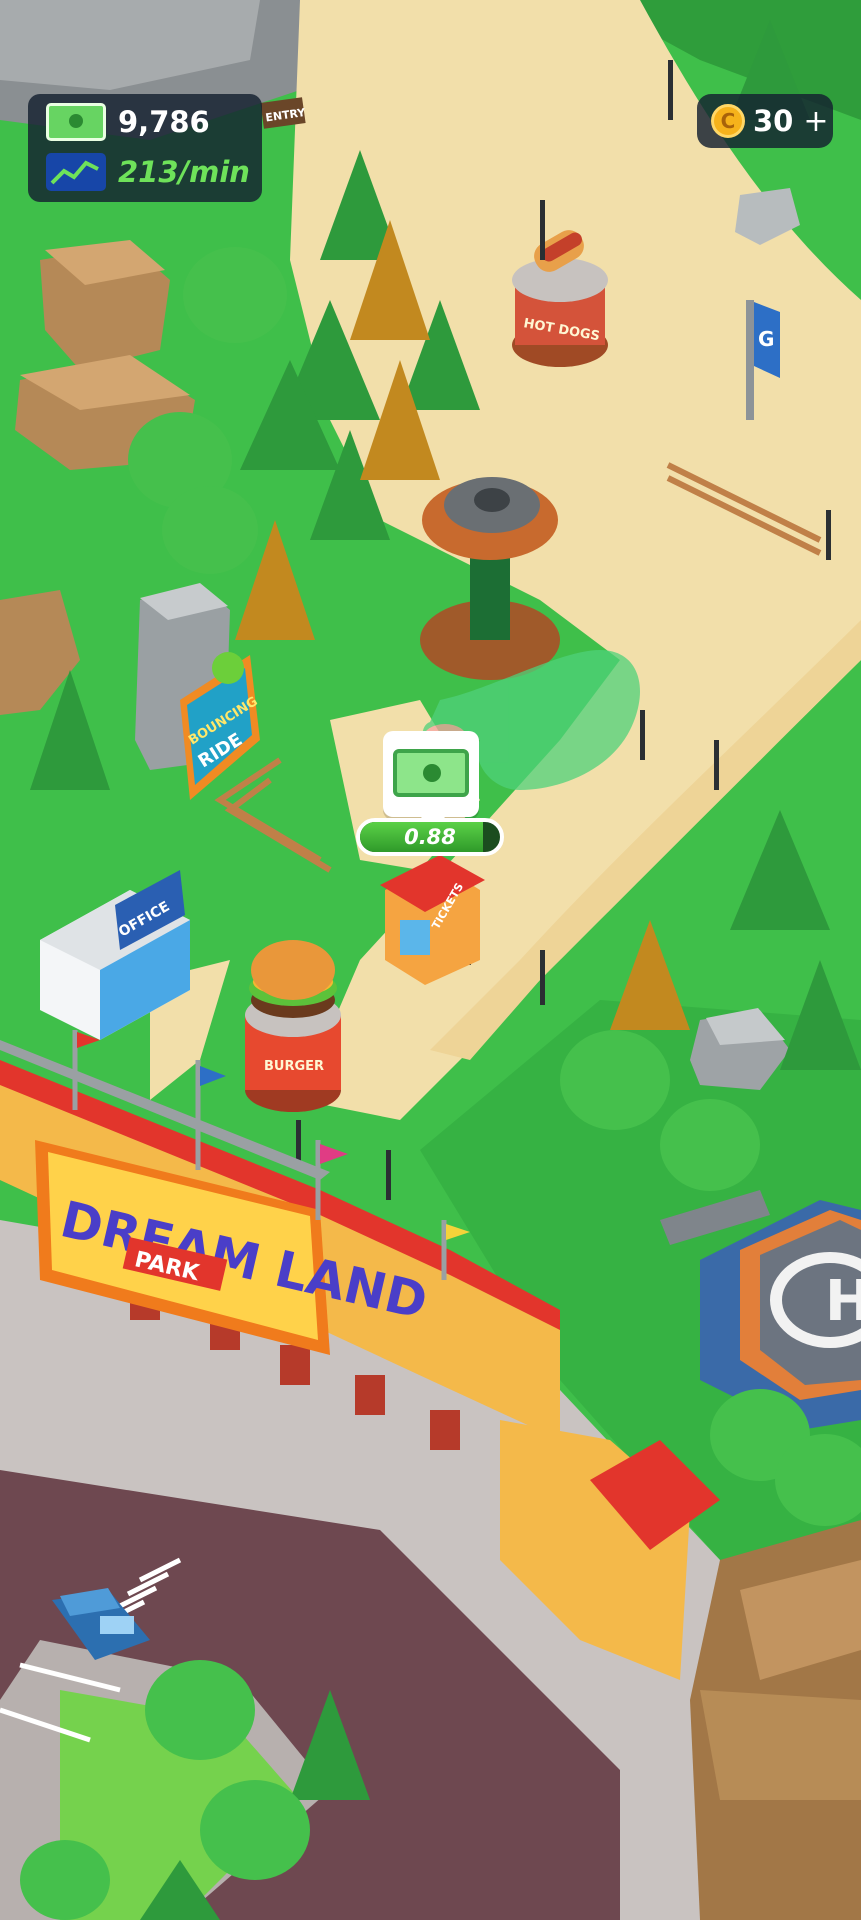 The image size is (861, 1920). What do you see at coordinates (164, 122) in the screenshot?
I see `cash-amount: 9,786` at bounding box center [164, 122].